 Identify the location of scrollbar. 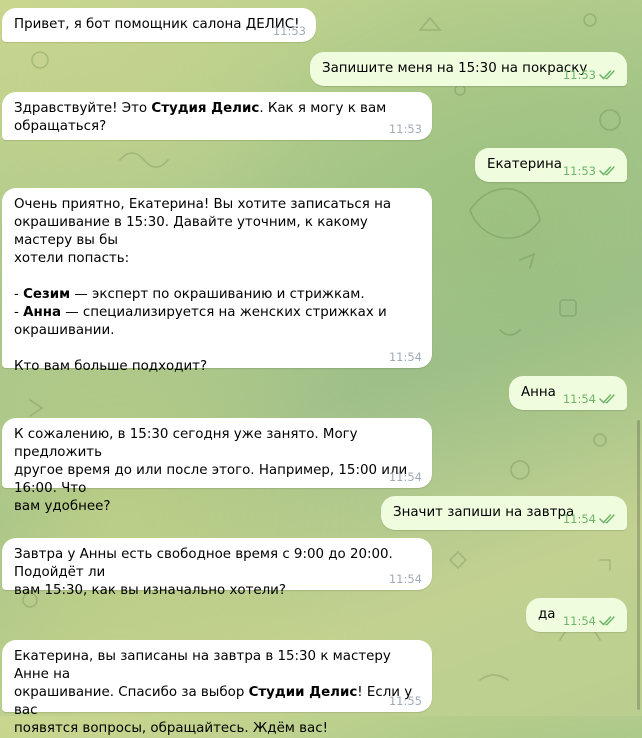
(638, 565).